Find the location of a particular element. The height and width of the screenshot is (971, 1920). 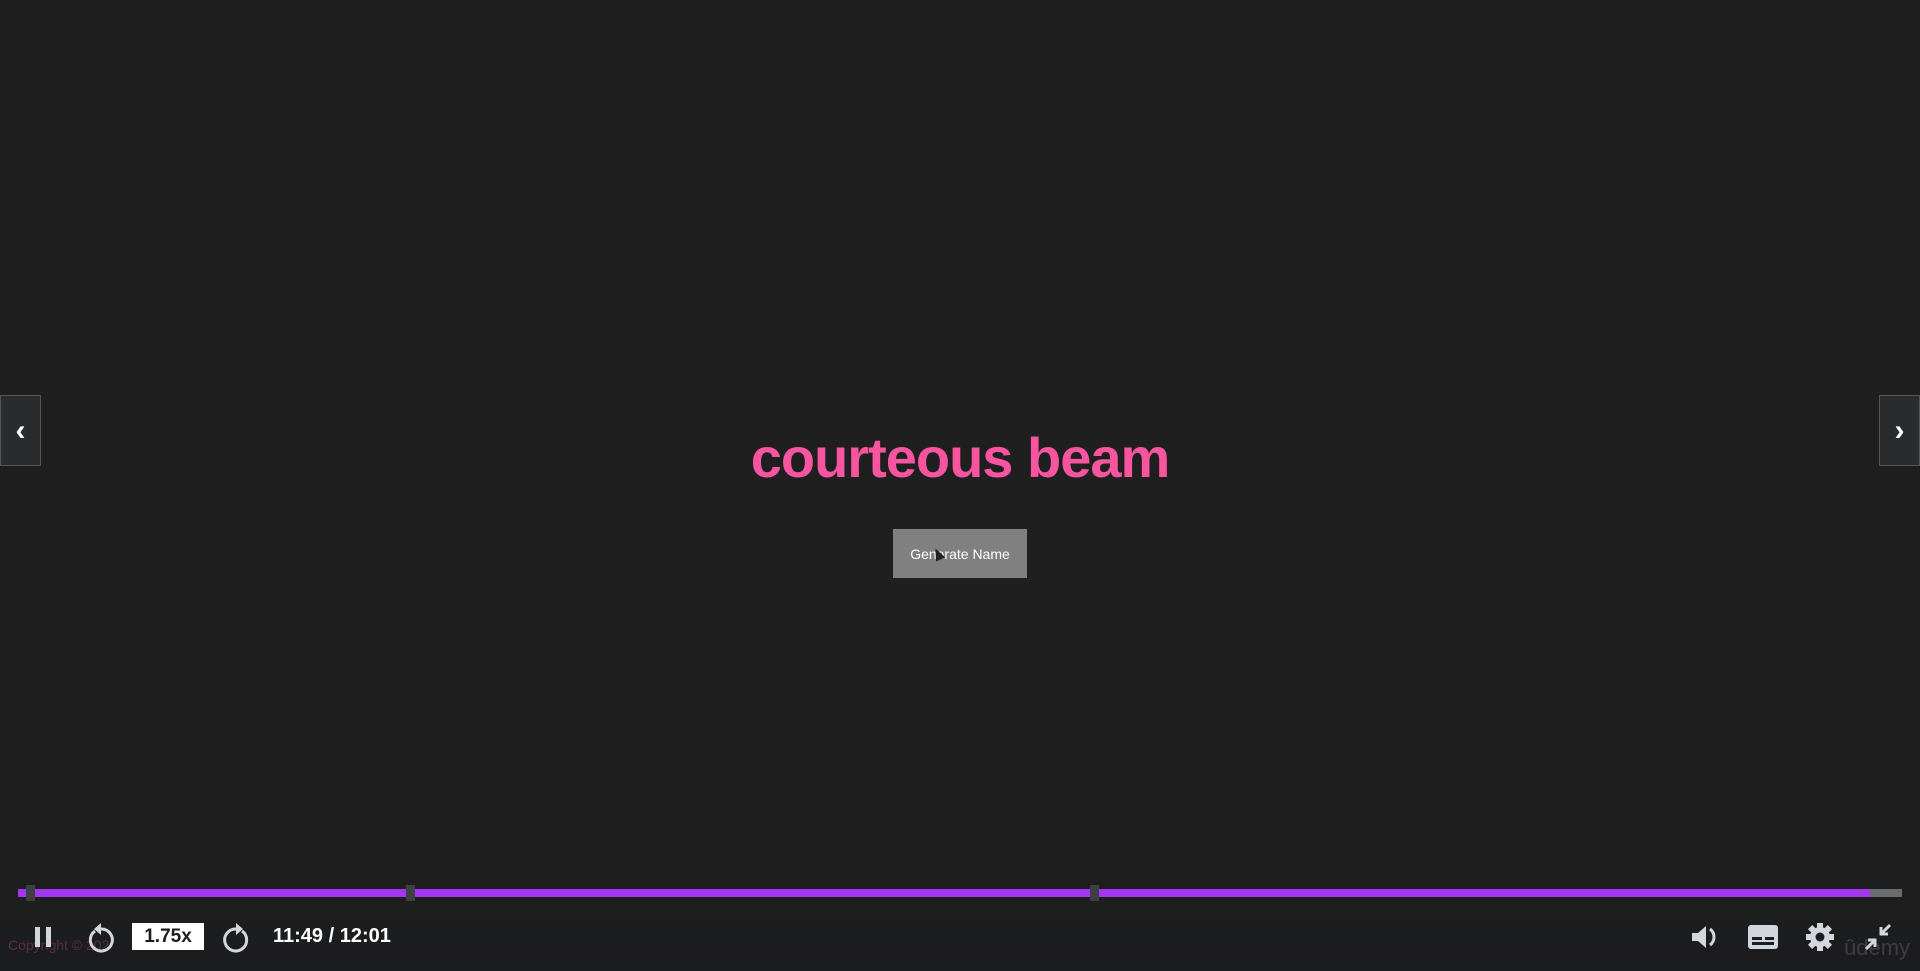

volume-icon is located at coordinates (1704, 937).